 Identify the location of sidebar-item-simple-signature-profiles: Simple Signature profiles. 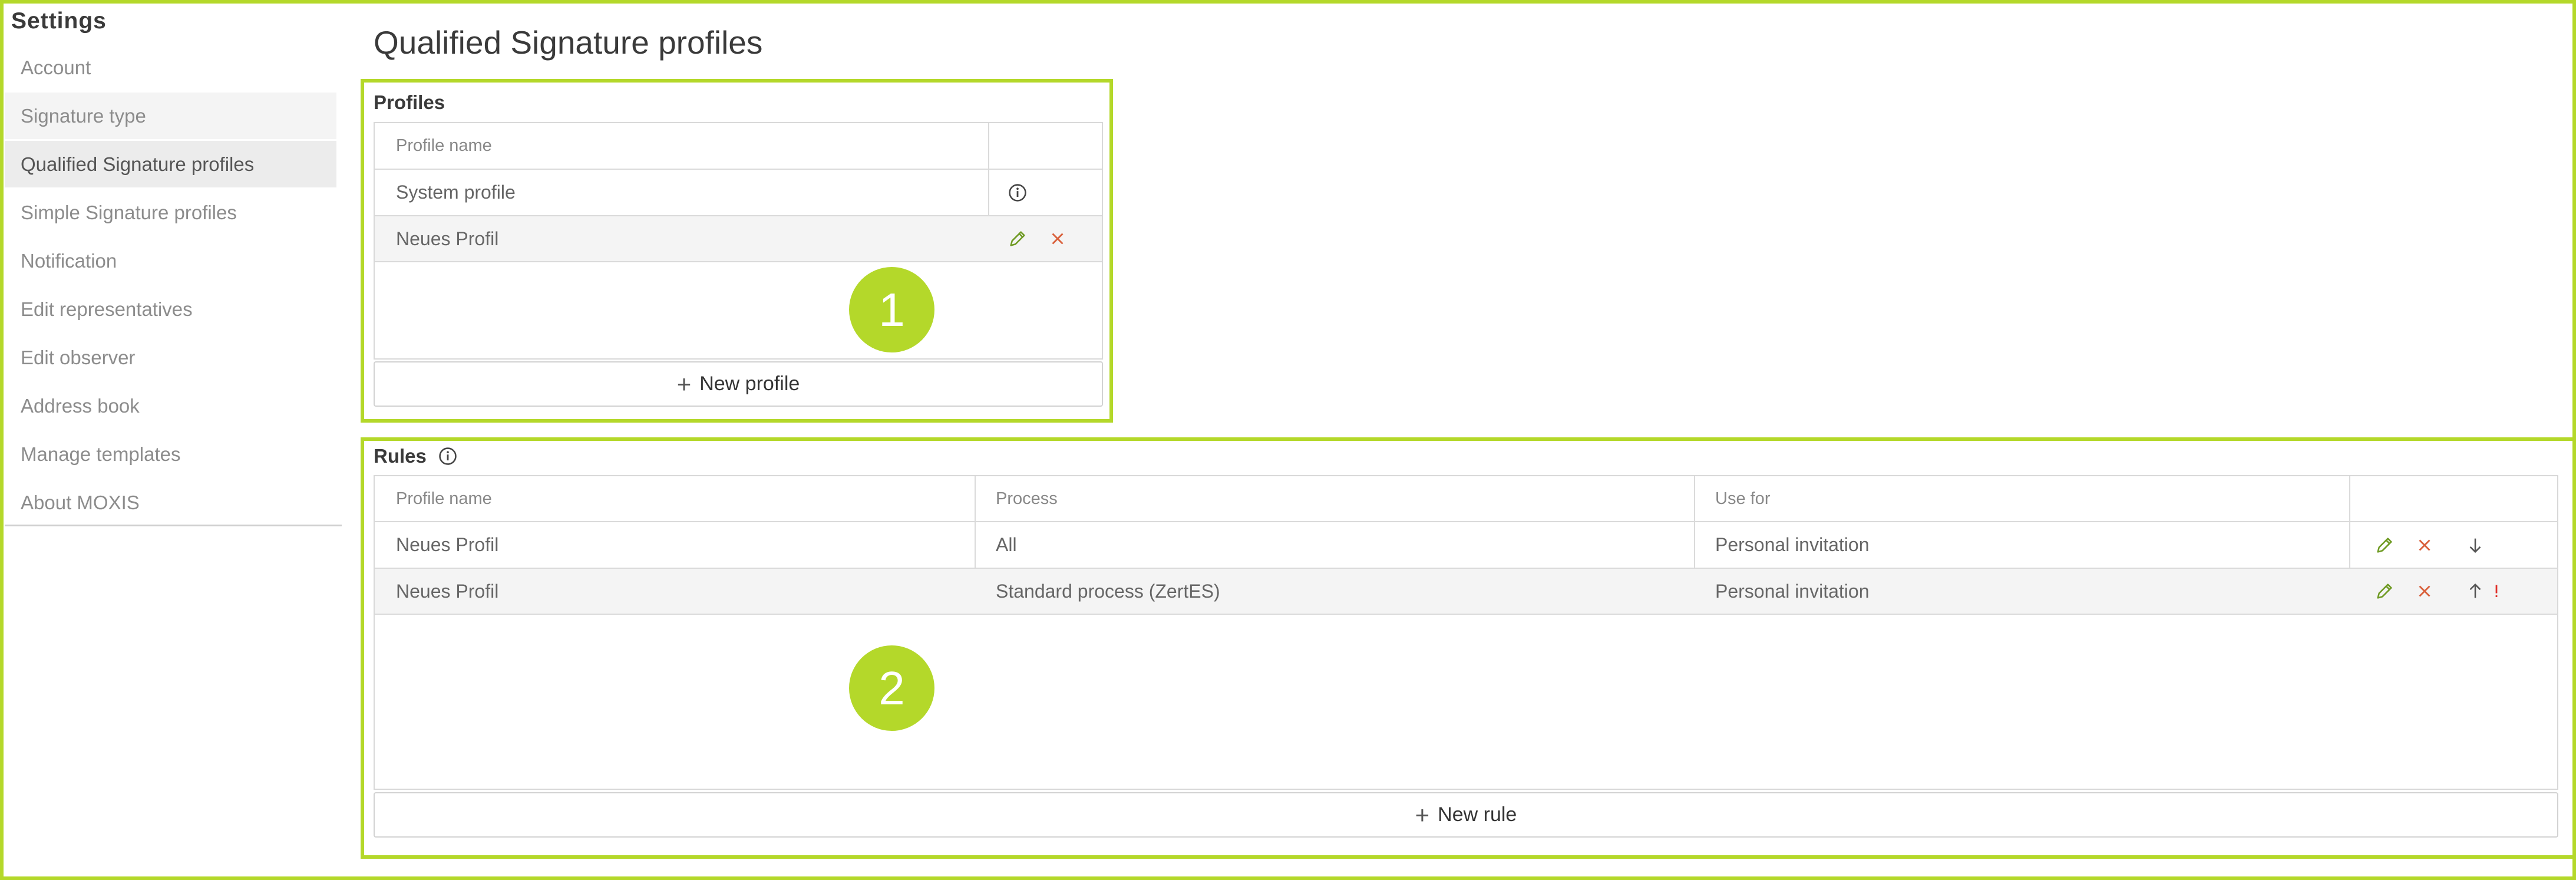
(170, 212).